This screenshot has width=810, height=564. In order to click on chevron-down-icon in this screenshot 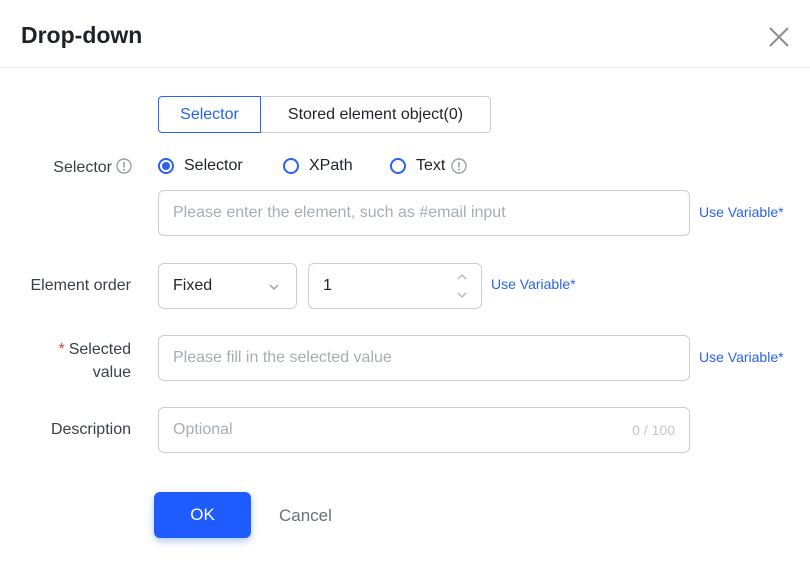, I will do `click(274, 286)`.